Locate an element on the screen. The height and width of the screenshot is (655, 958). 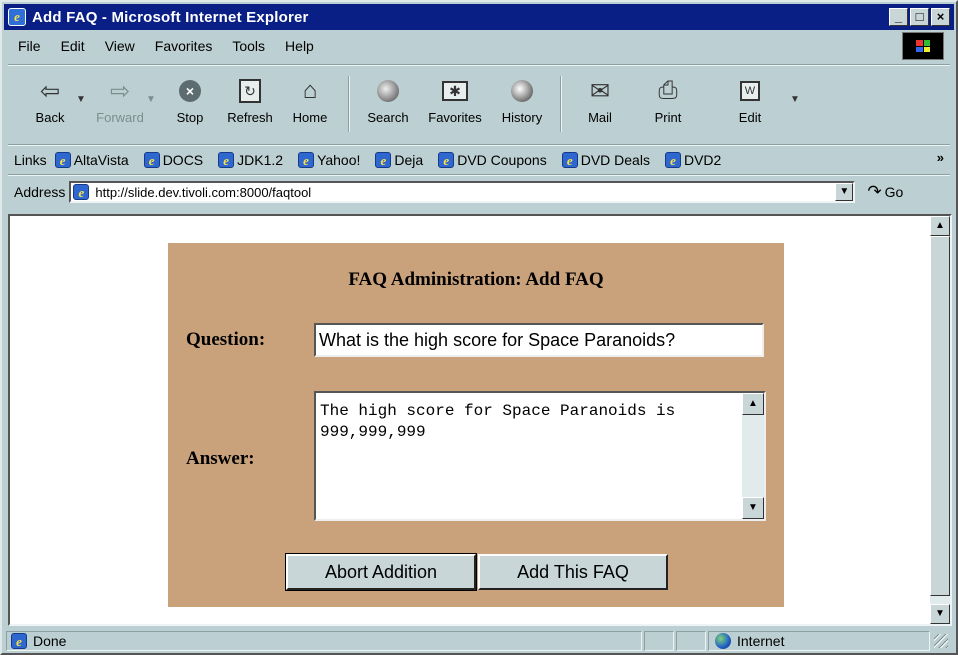
menu-separator is located at coordinates (479, 65).